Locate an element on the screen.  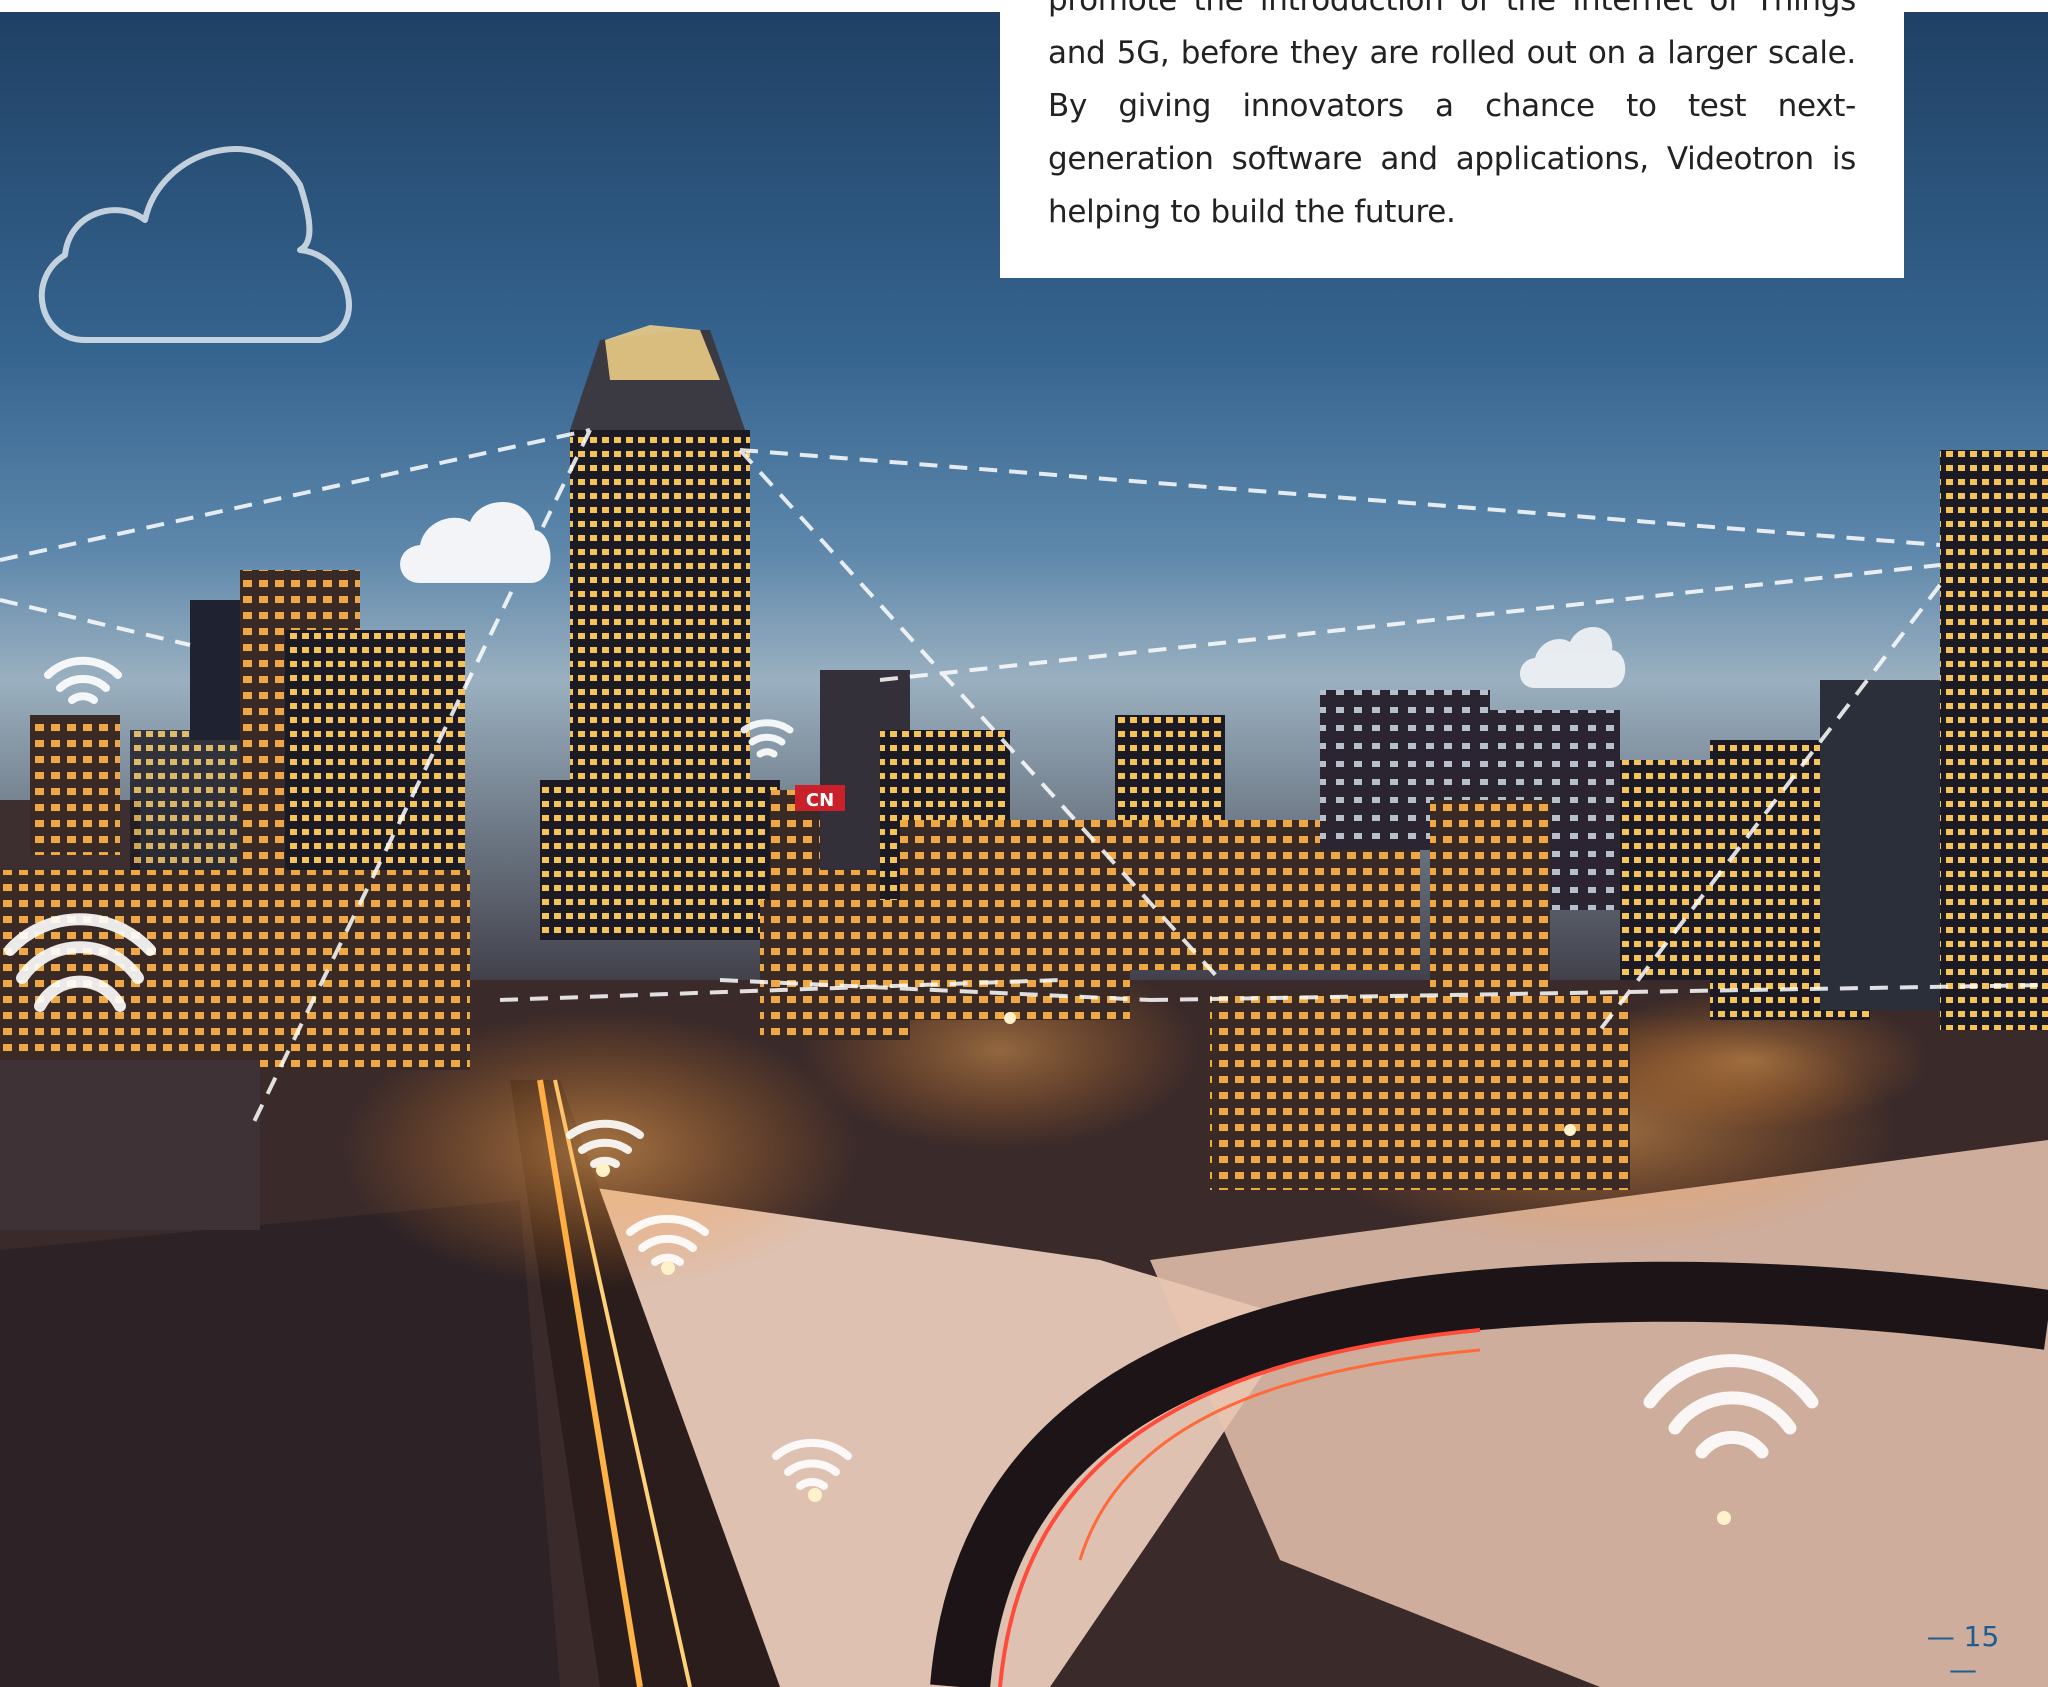
cn-sign-text: CN is located at coordinates (820, 800).